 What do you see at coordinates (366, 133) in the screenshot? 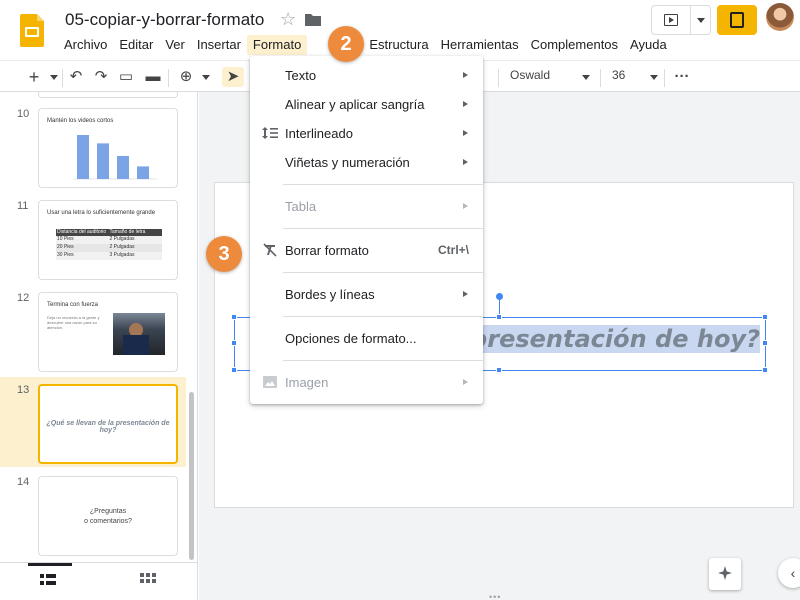
I see `menu-item-interlineado: Interlineado` at bounding box center [366, 133].